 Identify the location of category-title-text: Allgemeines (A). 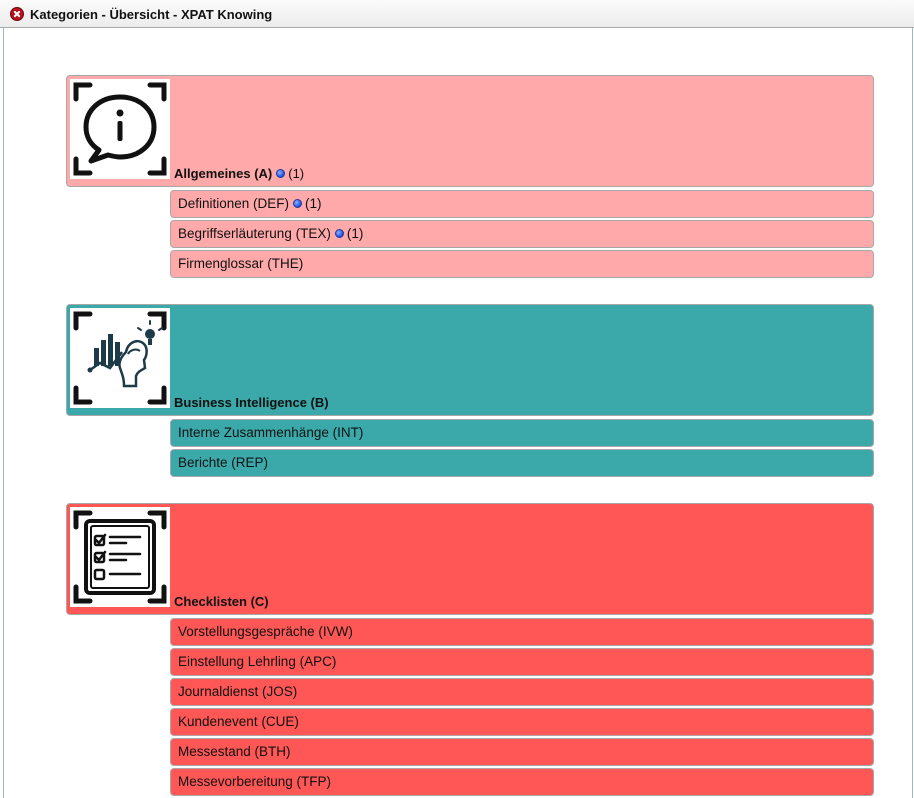
(223, 173).